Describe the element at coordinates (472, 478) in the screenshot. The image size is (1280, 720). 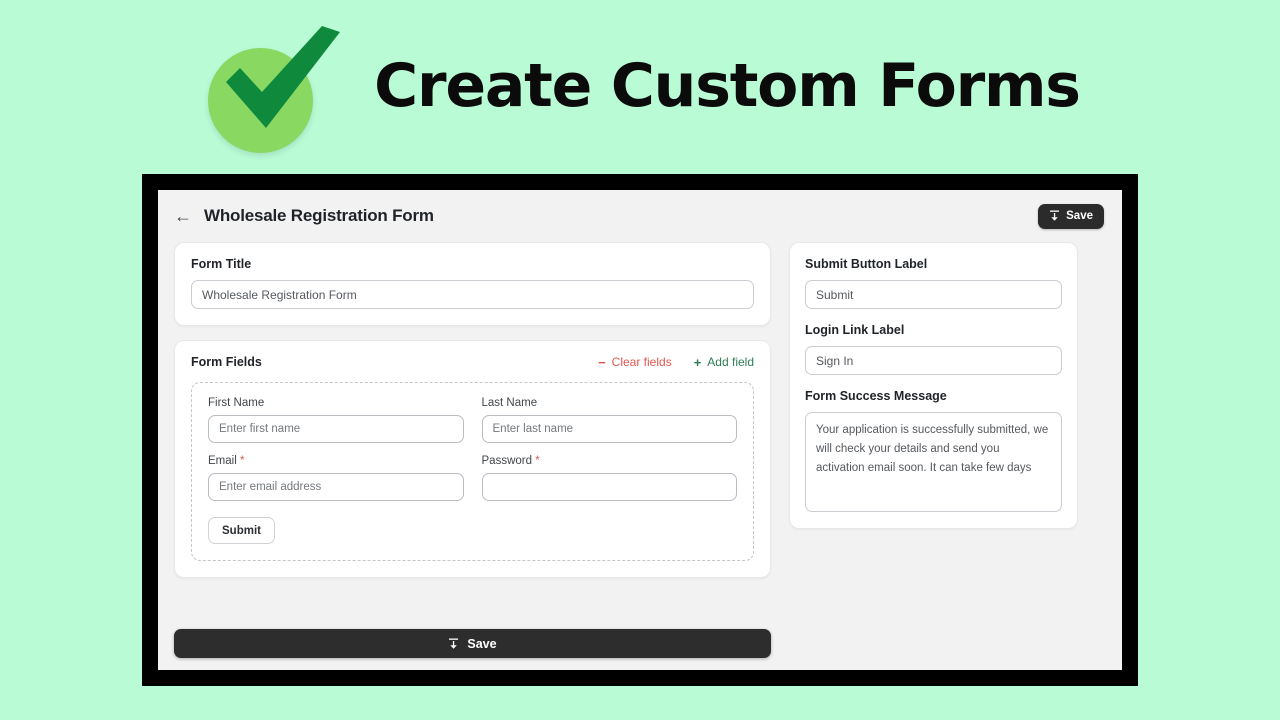
I see `field-row: Email * Enter email address Password *` at that location.